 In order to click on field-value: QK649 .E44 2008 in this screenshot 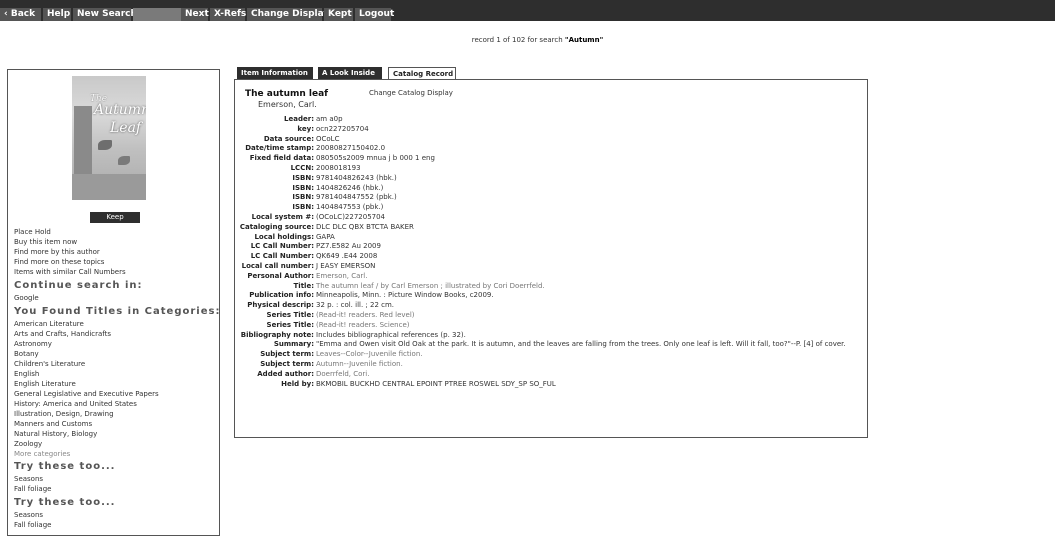, I will do `click(347, 256)`.